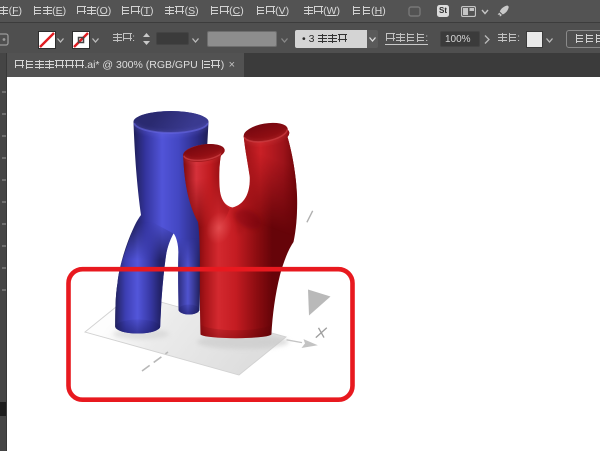 This screenshot has height=451, width=600. What do you see at coordinates (487, 39) in the screenshot?
I see `opacity-expand-chevron-icon` at bounding box center [487, 39].